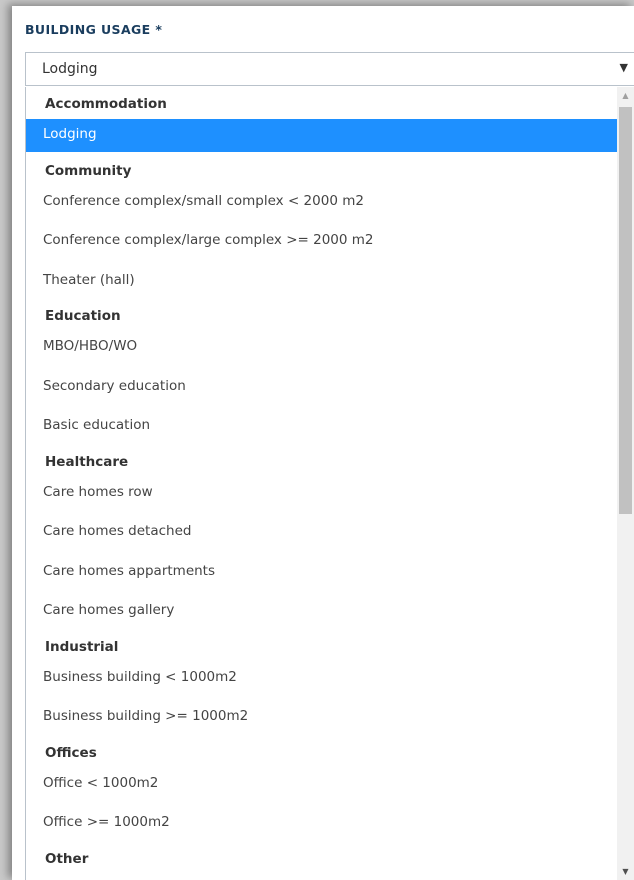  What do you see at coordinates (321, 611) in the screenshot?
I see `dropdown-option: Care homes gallery` at bounding box center [321, 611].